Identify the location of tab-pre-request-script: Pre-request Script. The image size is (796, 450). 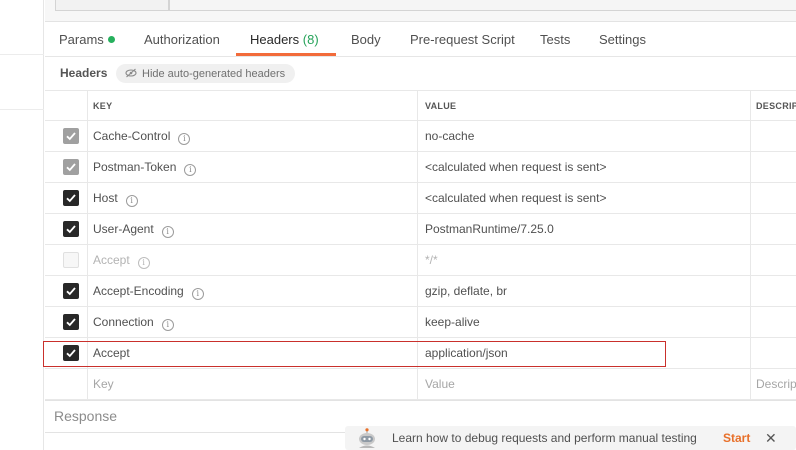
(462, 39).